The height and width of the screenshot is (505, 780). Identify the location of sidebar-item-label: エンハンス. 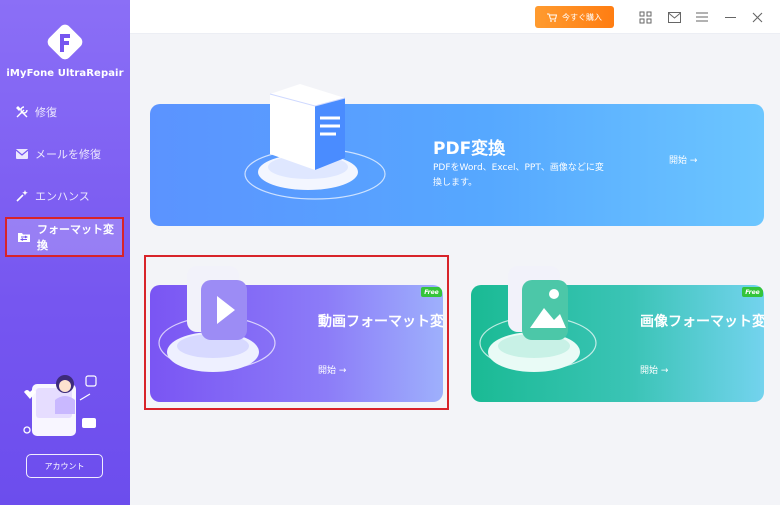
(62, 196).